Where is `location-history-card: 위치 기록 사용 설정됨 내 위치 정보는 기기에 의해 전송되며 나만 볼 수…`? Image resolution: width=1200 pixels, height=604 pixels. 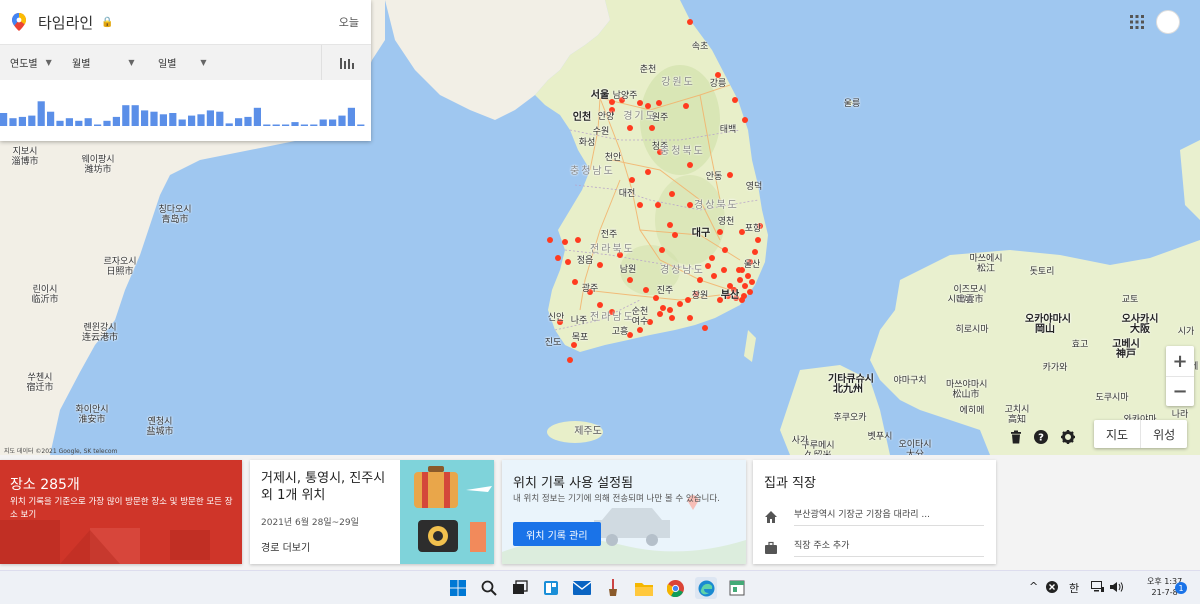
location-history-card: 위치 기록 사용 설정됨 내 위치 정보는 기기에 의해 전송되며 나만 볼 수… is located at coordinates (624, 512).